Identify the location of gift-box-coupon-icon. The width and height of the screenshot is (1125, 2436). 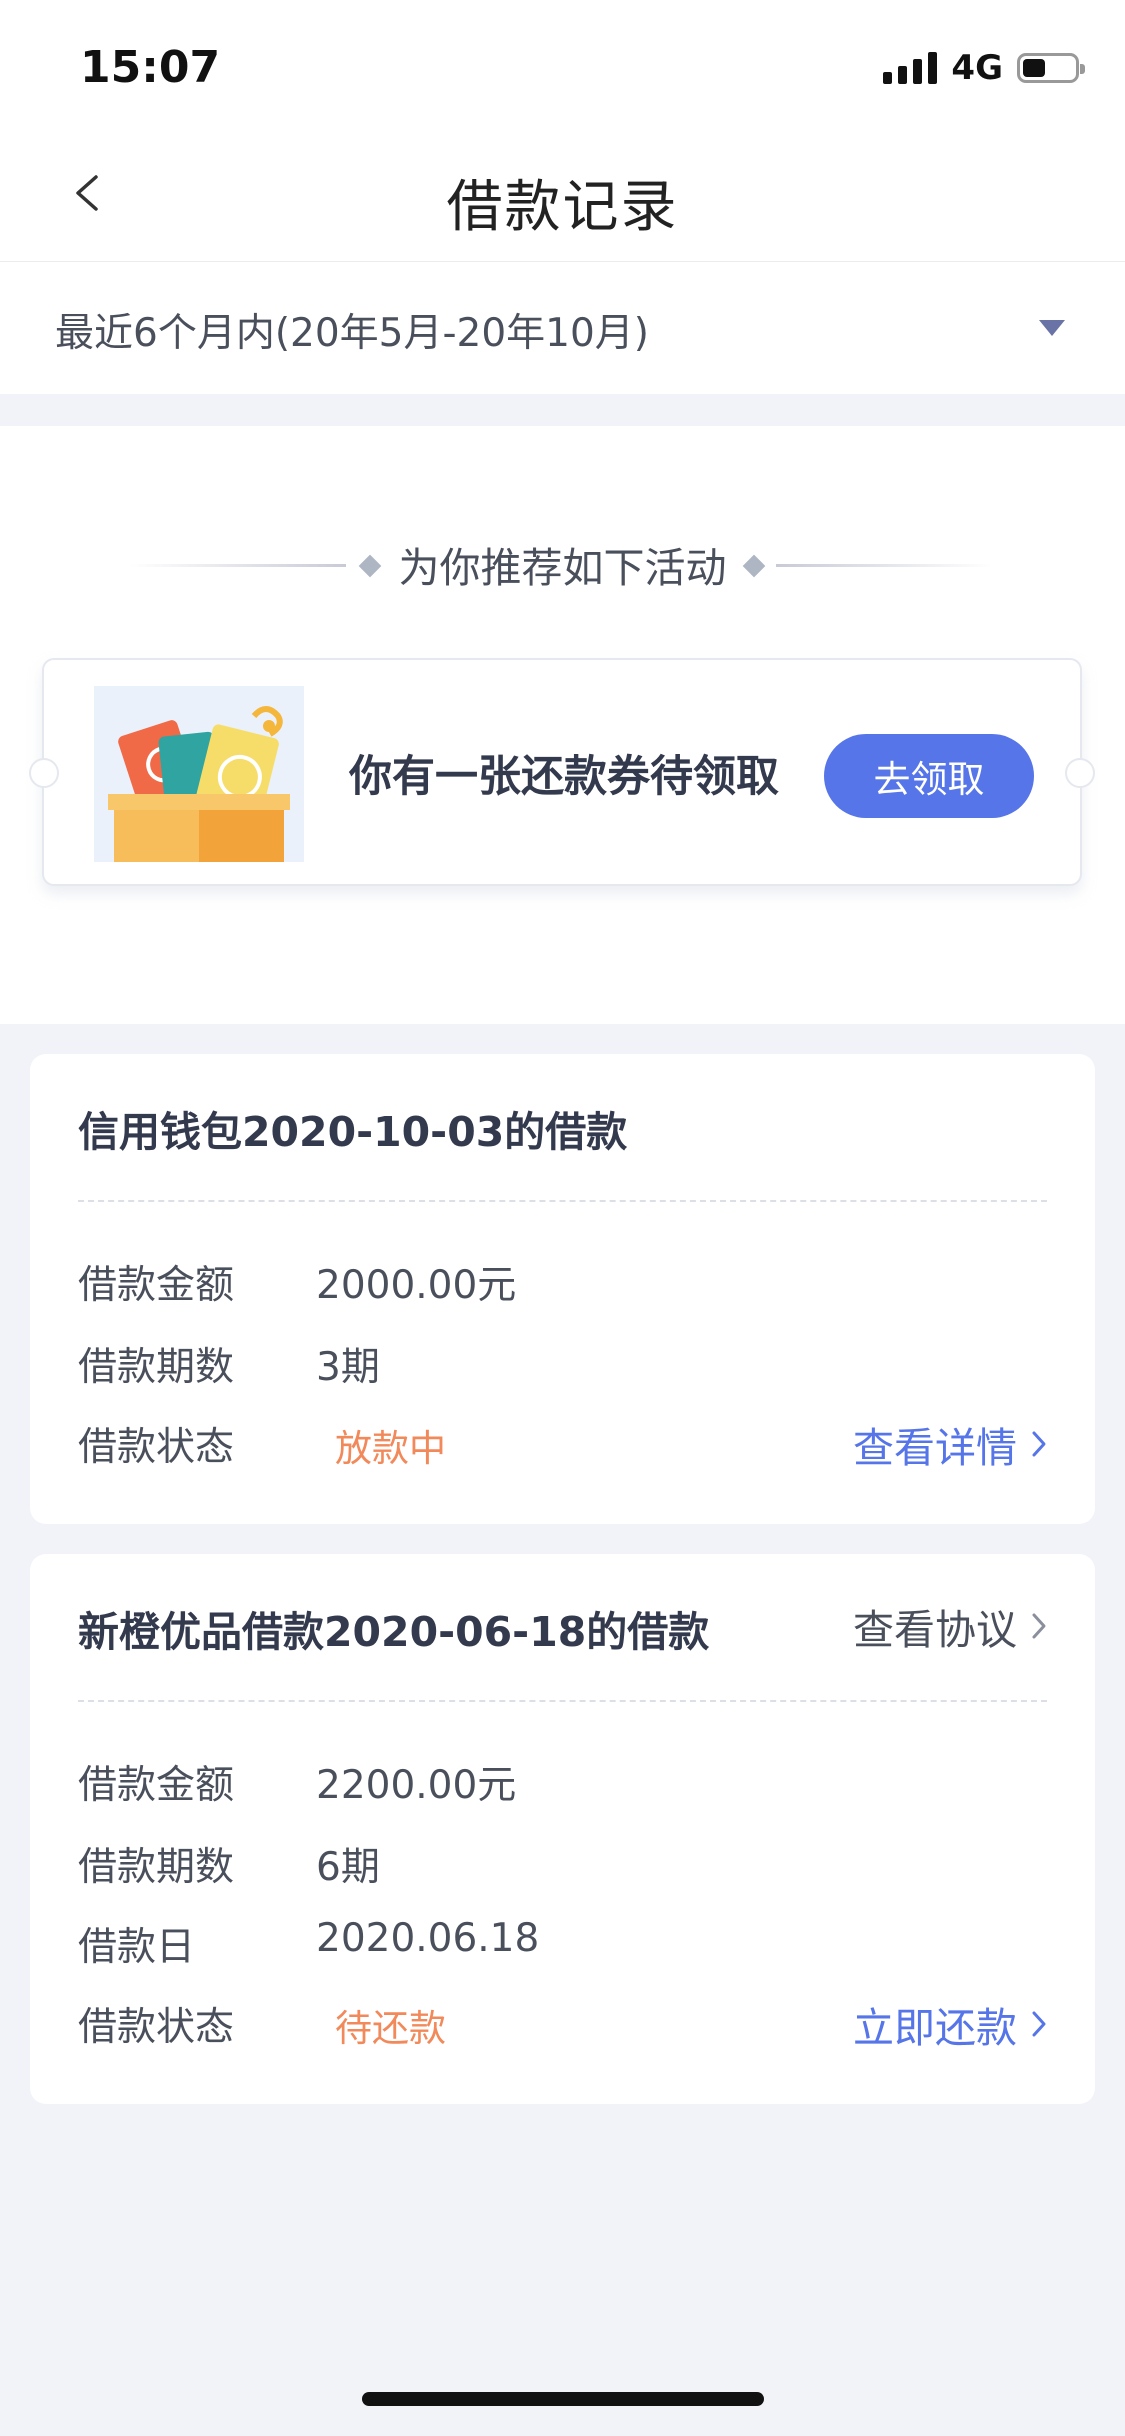
(199, 774).